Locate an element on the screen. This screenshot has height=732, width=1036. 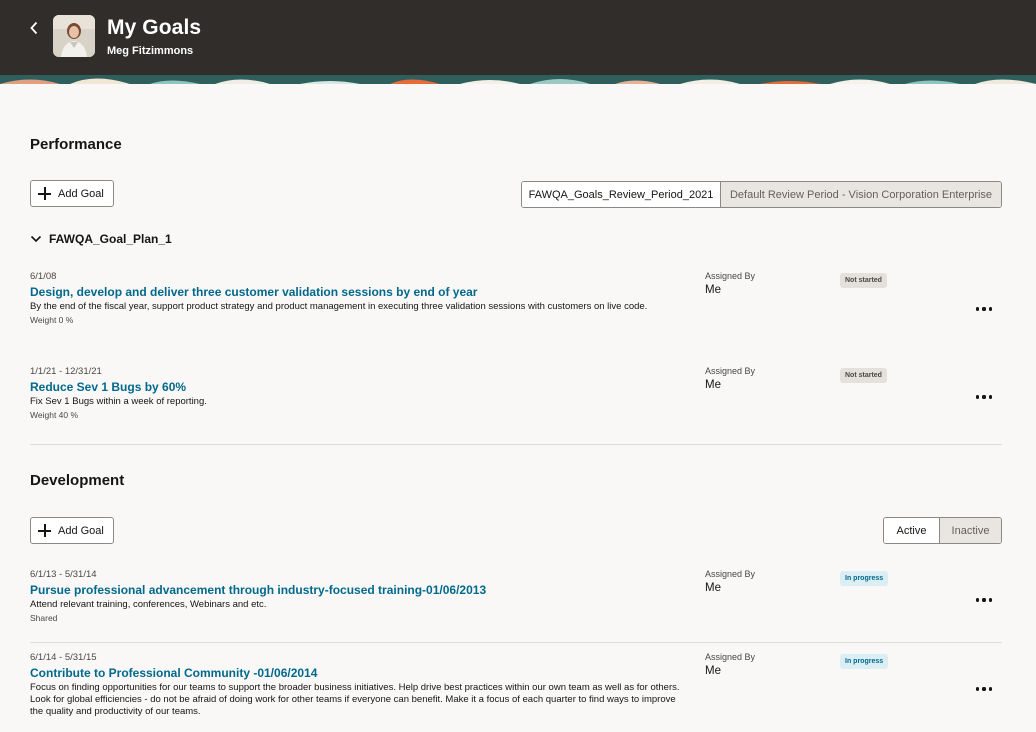
row-divider is located at coordinates (516, 642).